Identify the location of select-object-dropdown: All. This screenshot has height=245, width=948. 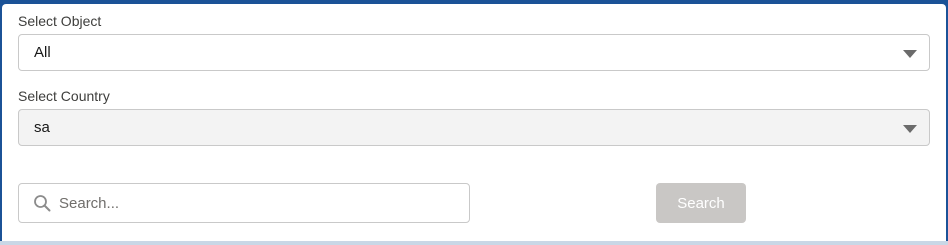
(474, 52).